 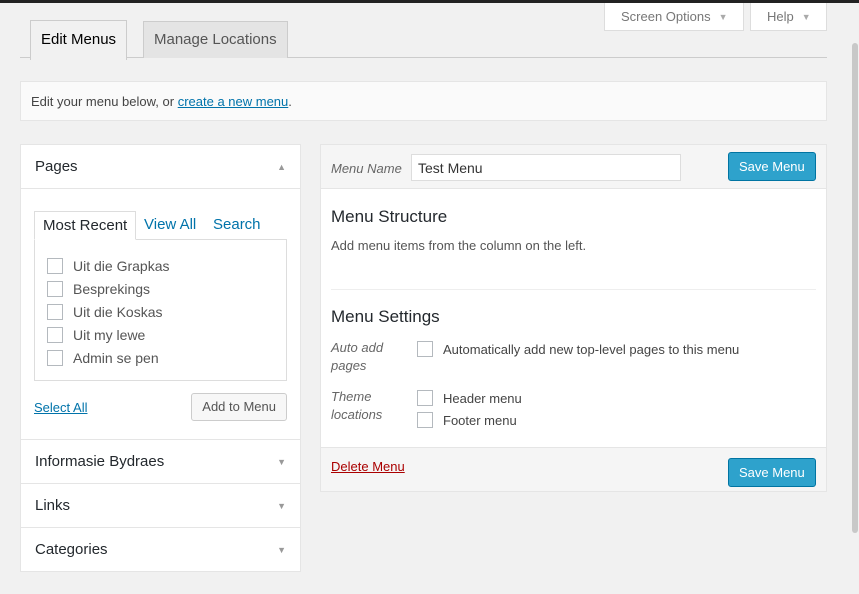 What do you see at coordinates (425, 420) in the screenshot?
I see `footer-menu-checkbox` at bounding box center [425, 420].